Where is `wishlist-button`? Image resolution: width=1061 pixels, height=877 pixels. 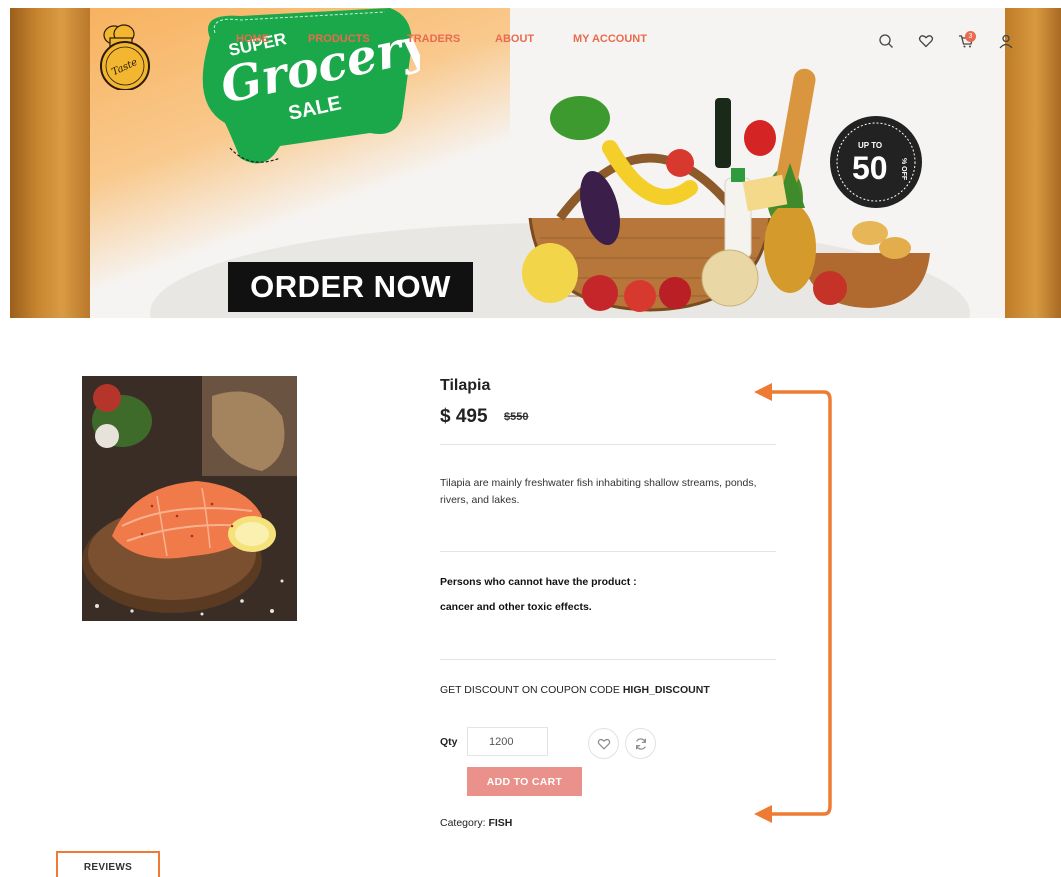 wishlist-button is located at coordinates (603, 743).